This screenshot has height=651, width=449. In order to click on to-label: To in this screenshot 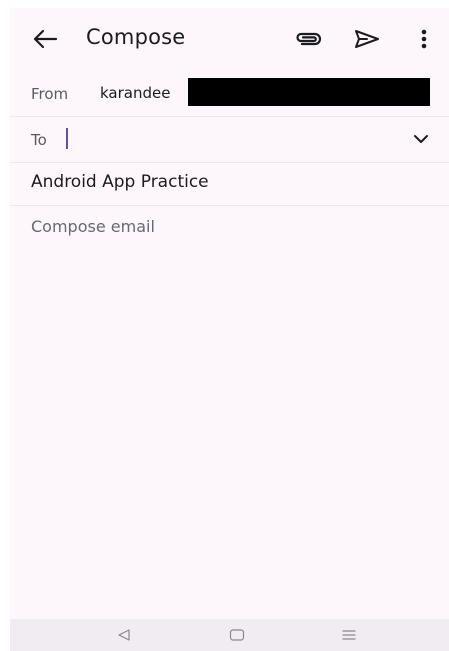, I will do `click(39, 140)`.